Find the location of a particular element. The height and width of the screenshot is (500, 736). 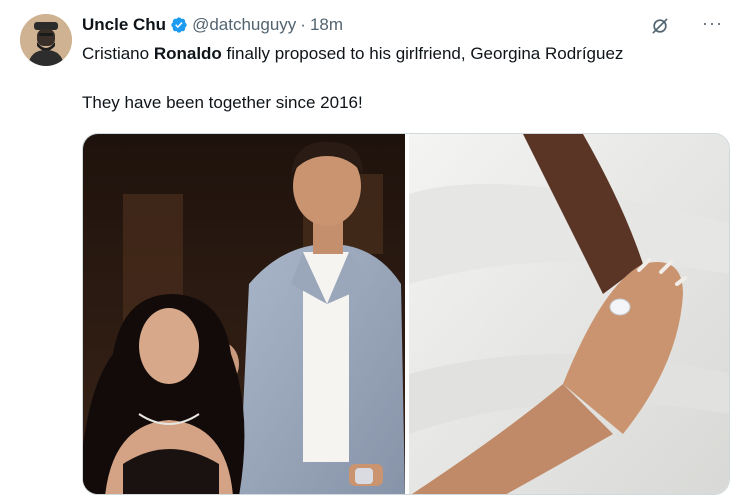

text-part-1: Cristiano is located at coordinates (118, 53).